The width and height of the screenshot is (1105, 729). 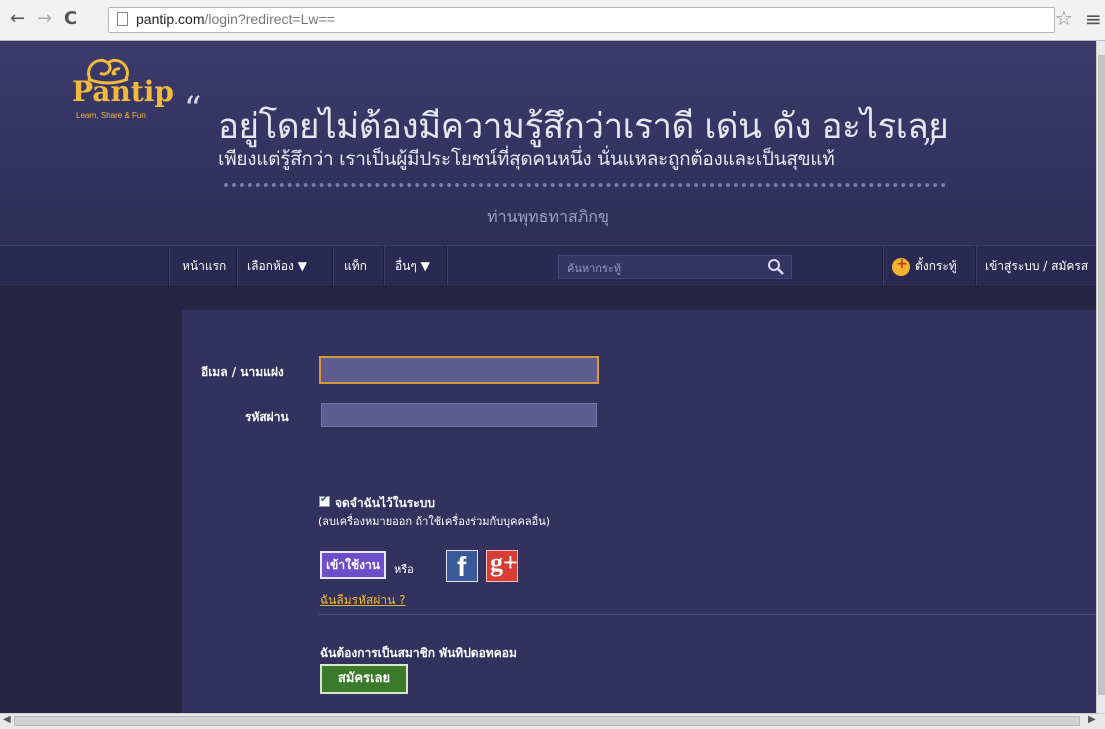 I want to click on scroll-right-icon: ▶, so click(x=1092, y=719).